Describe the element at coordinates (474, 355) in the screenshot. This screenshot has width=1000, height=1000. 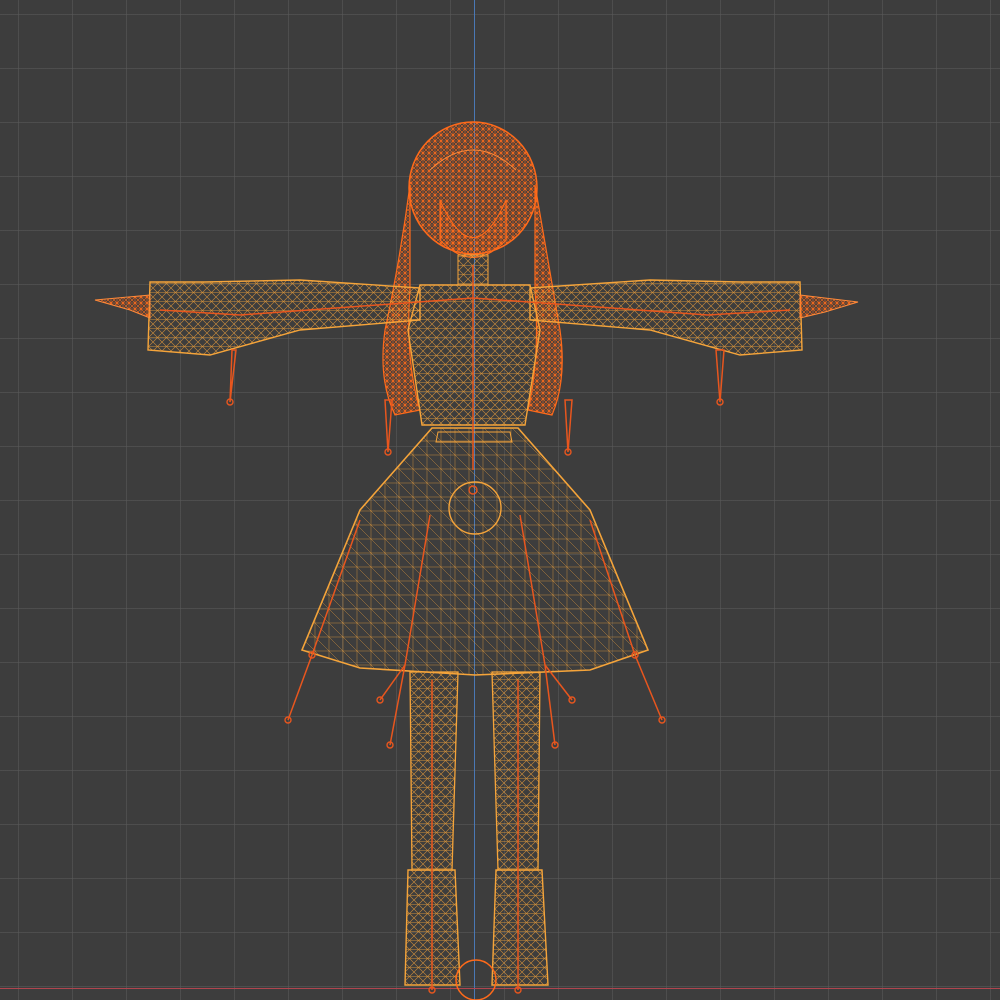
I see `torso-mesh` at that location.